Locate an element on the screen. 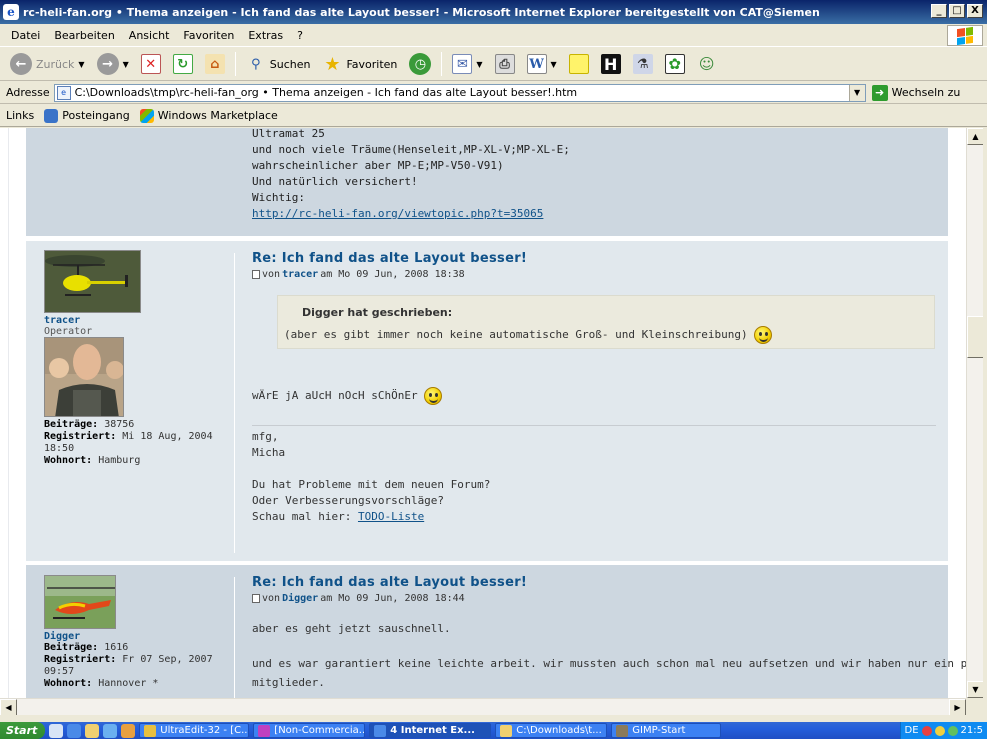 The height and width of the screenshot is (739, 987). post-author: tracer is located at coordinates (300, 274).